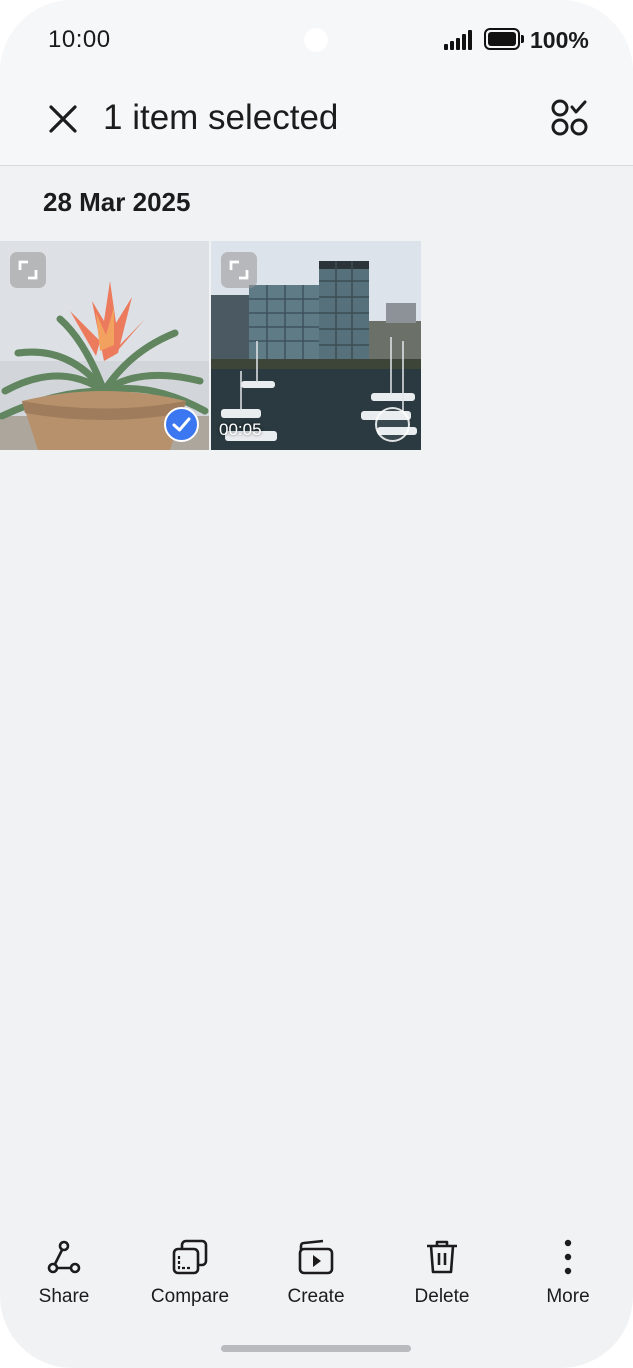 This screenshot has height=1368, width=633. I want to click on compare-button: Compare, so click(190, 1272).